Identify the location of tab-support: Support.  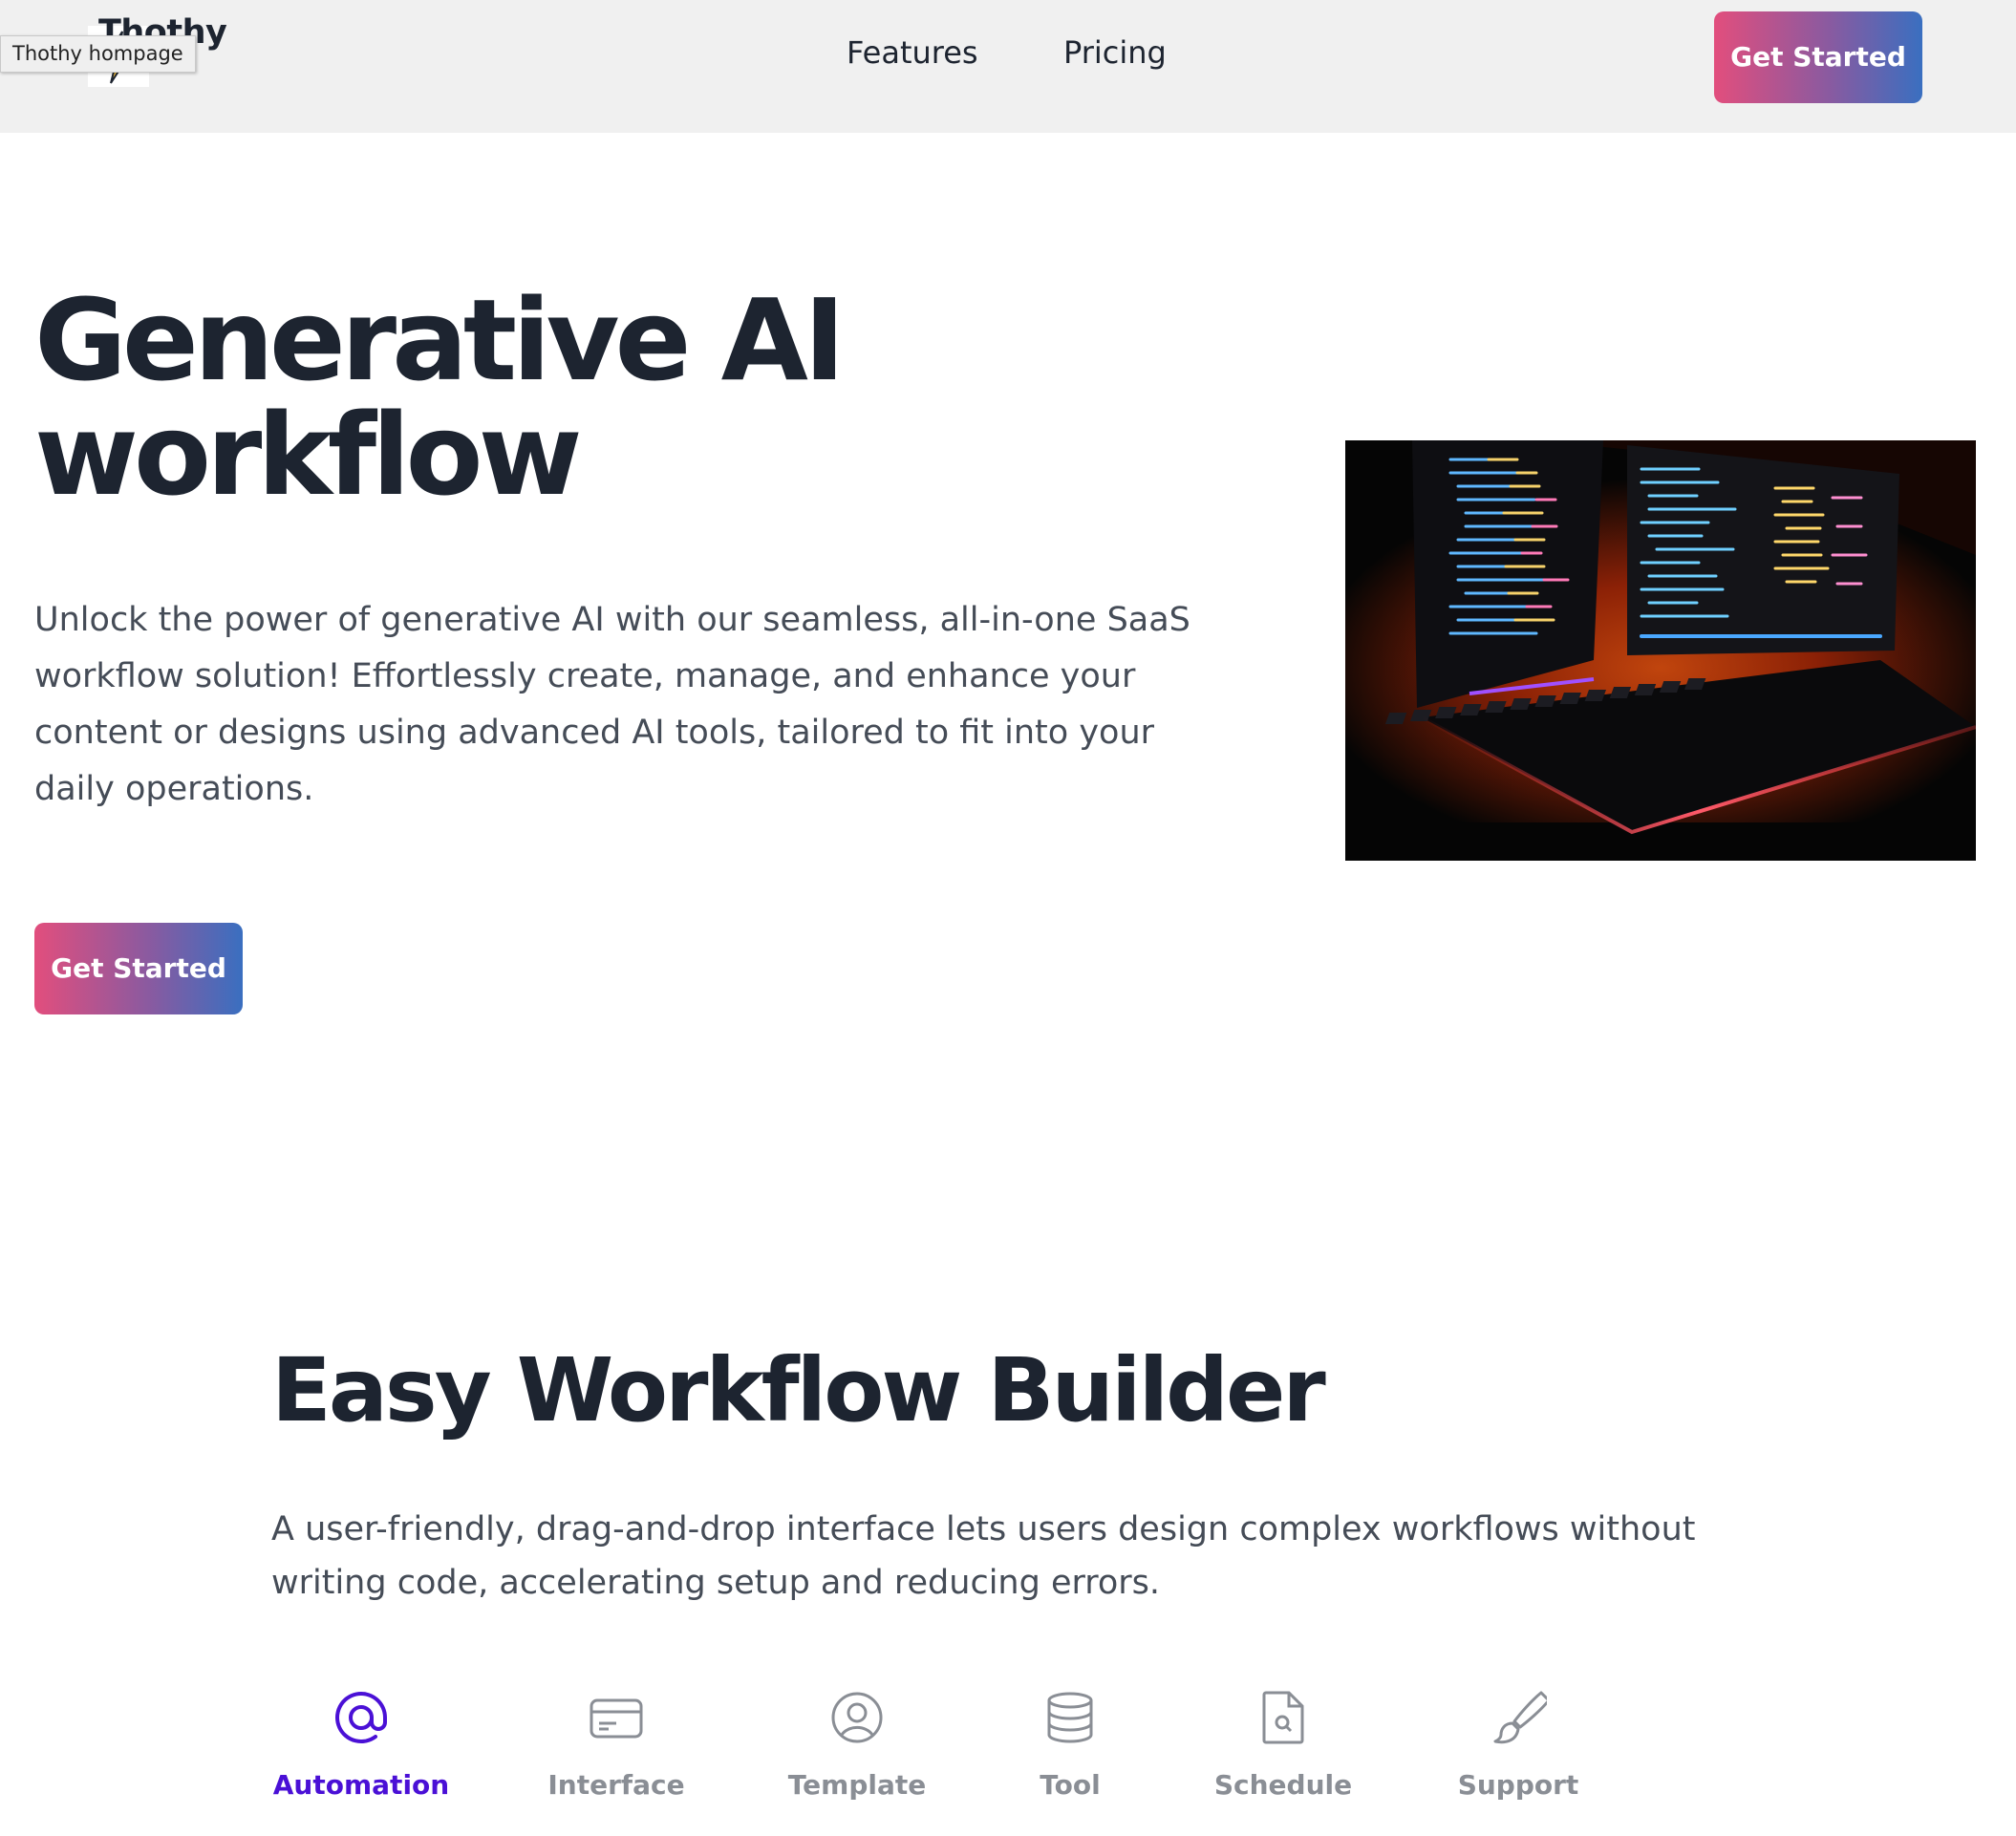
(1518, 1741).